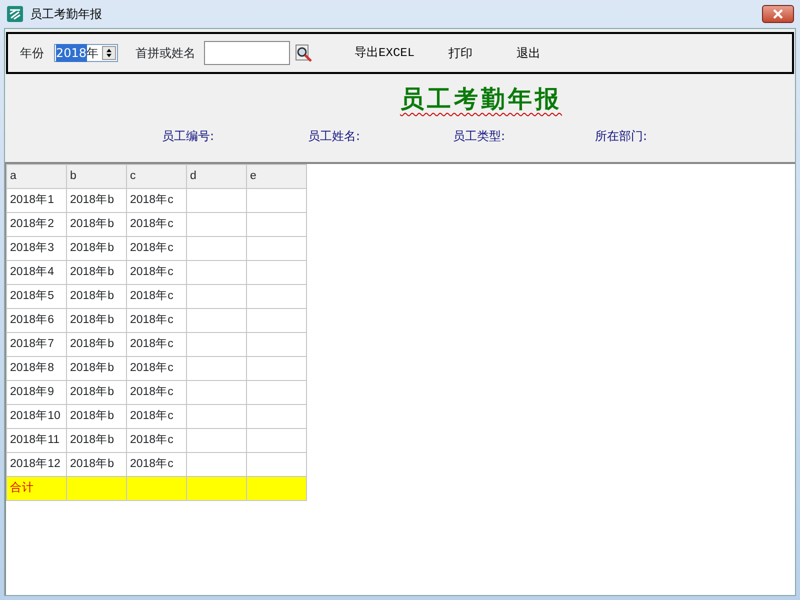 Image resolution: width=800 pixels, height=600 pixels. I want to click on column-header: c, so click(156, 176).